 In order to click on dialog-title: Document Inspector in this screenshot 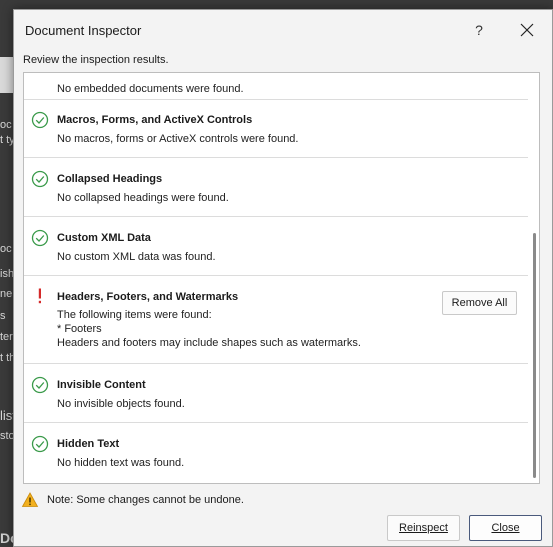, I will do `click(83, 30)`.